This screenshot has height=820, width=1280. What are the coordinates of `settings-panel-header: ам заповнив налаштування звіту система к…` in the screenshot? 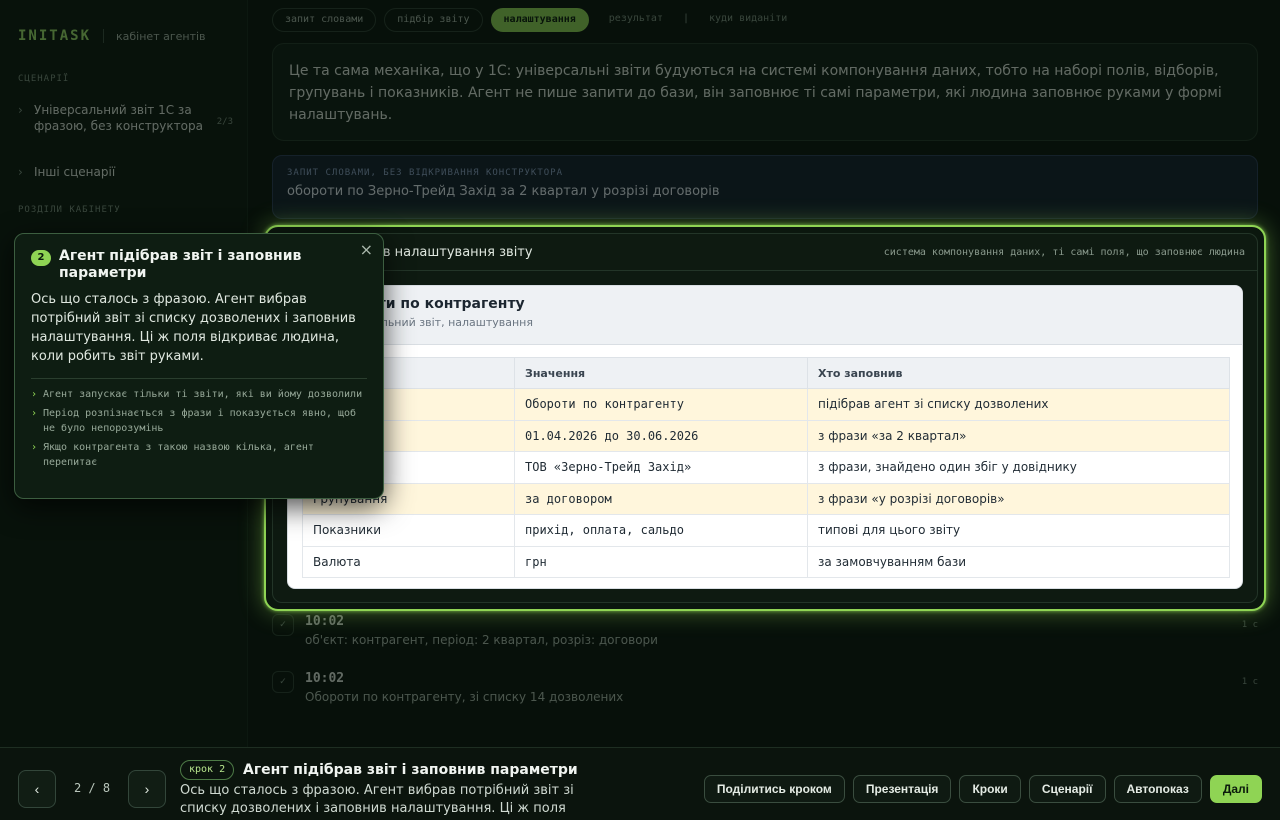 It's located at (765, 252).